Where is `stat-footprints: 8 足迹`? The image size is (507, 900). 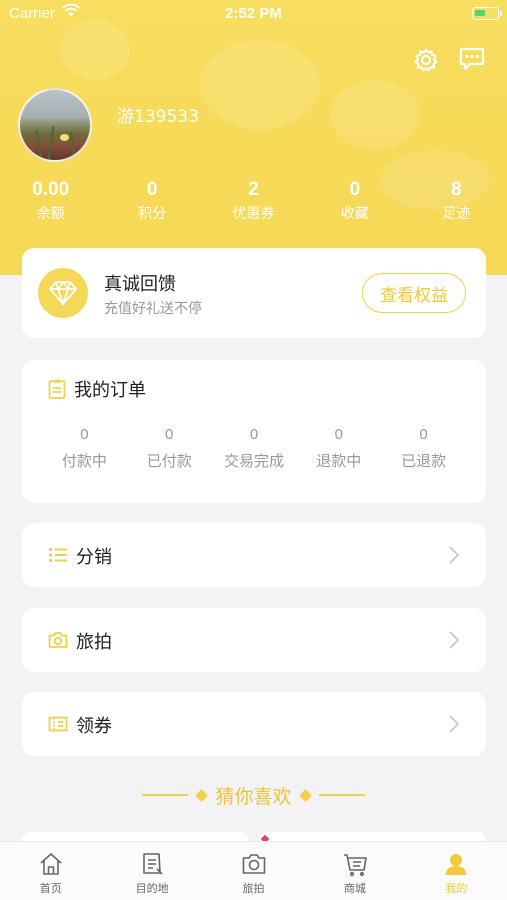 stat-footprints: 8 足迹 is located at coordinates (456, 203).